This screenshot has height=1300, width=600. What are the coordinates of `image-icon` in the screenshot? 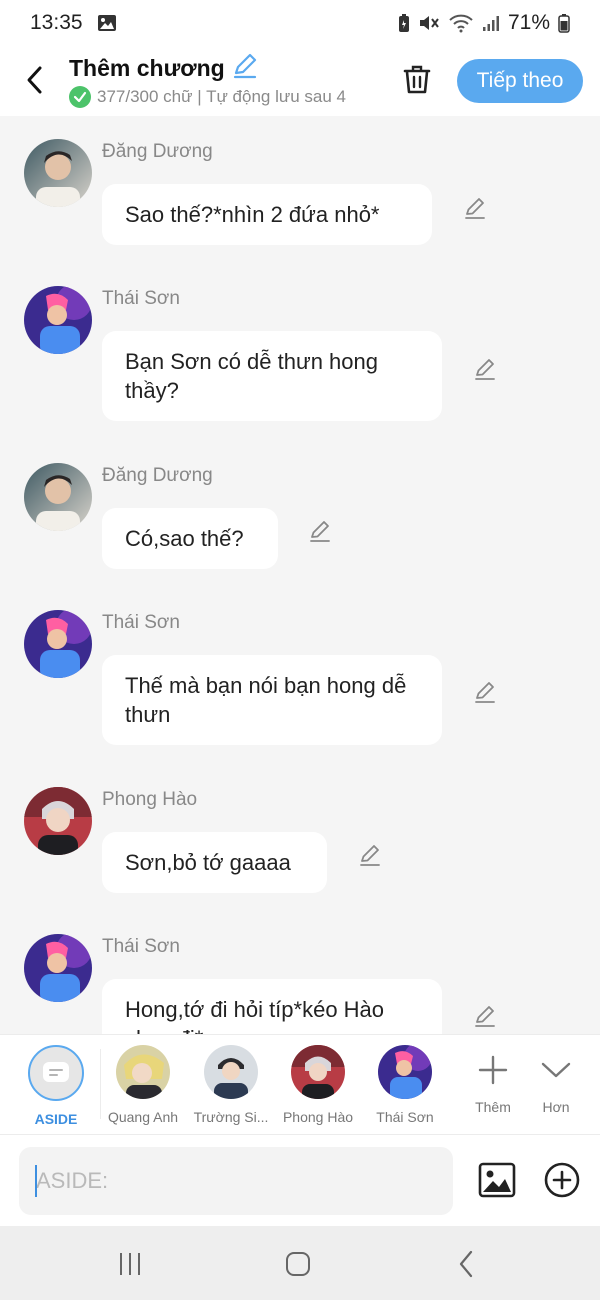 It's located at (497, 1180).